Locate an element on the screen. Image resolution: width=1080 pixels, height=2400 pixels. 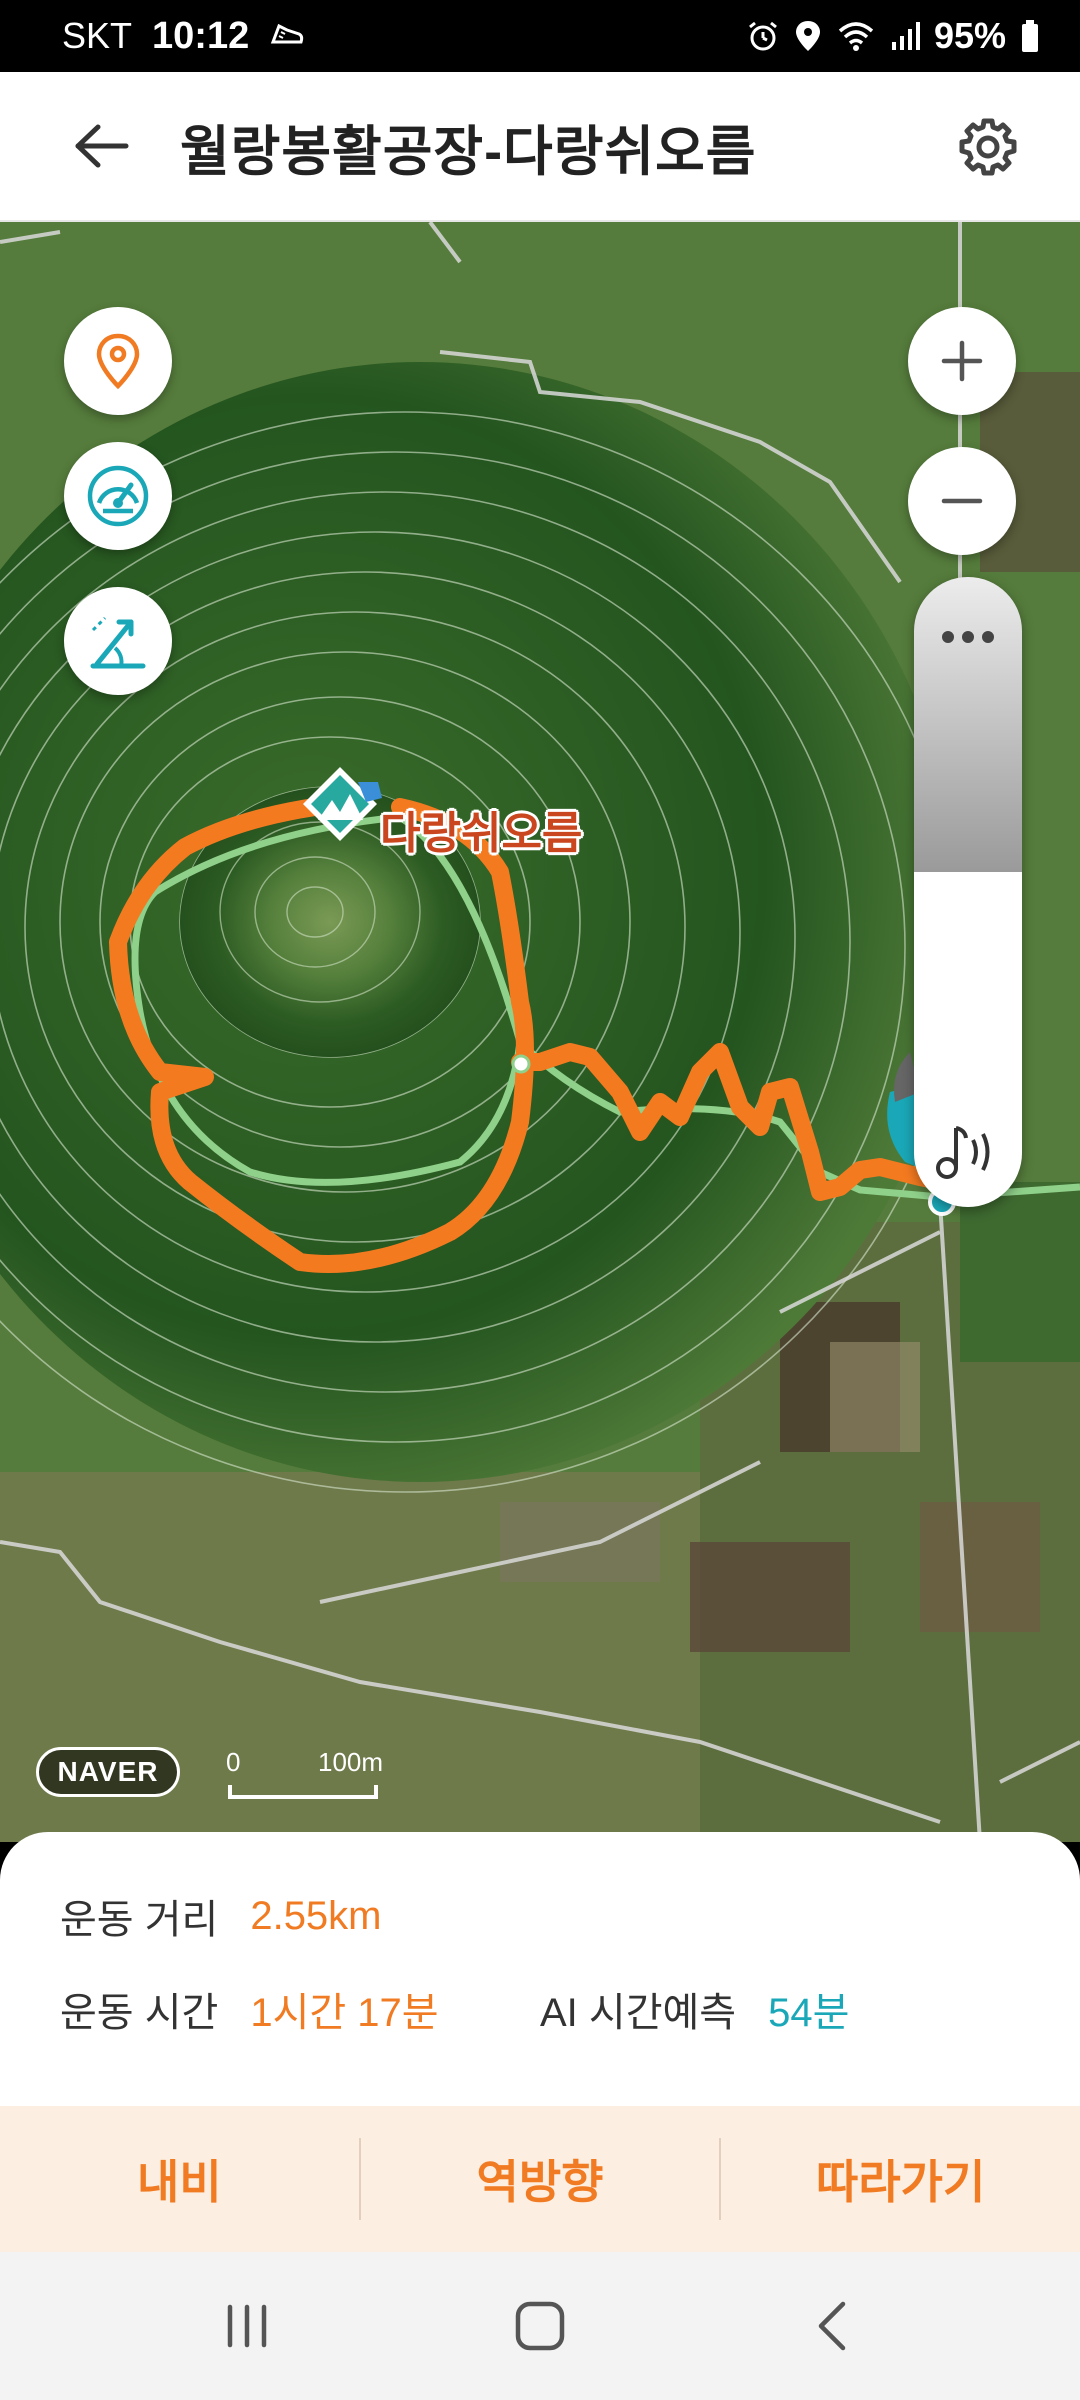
scale-line is located at coordinates (303, 1792).